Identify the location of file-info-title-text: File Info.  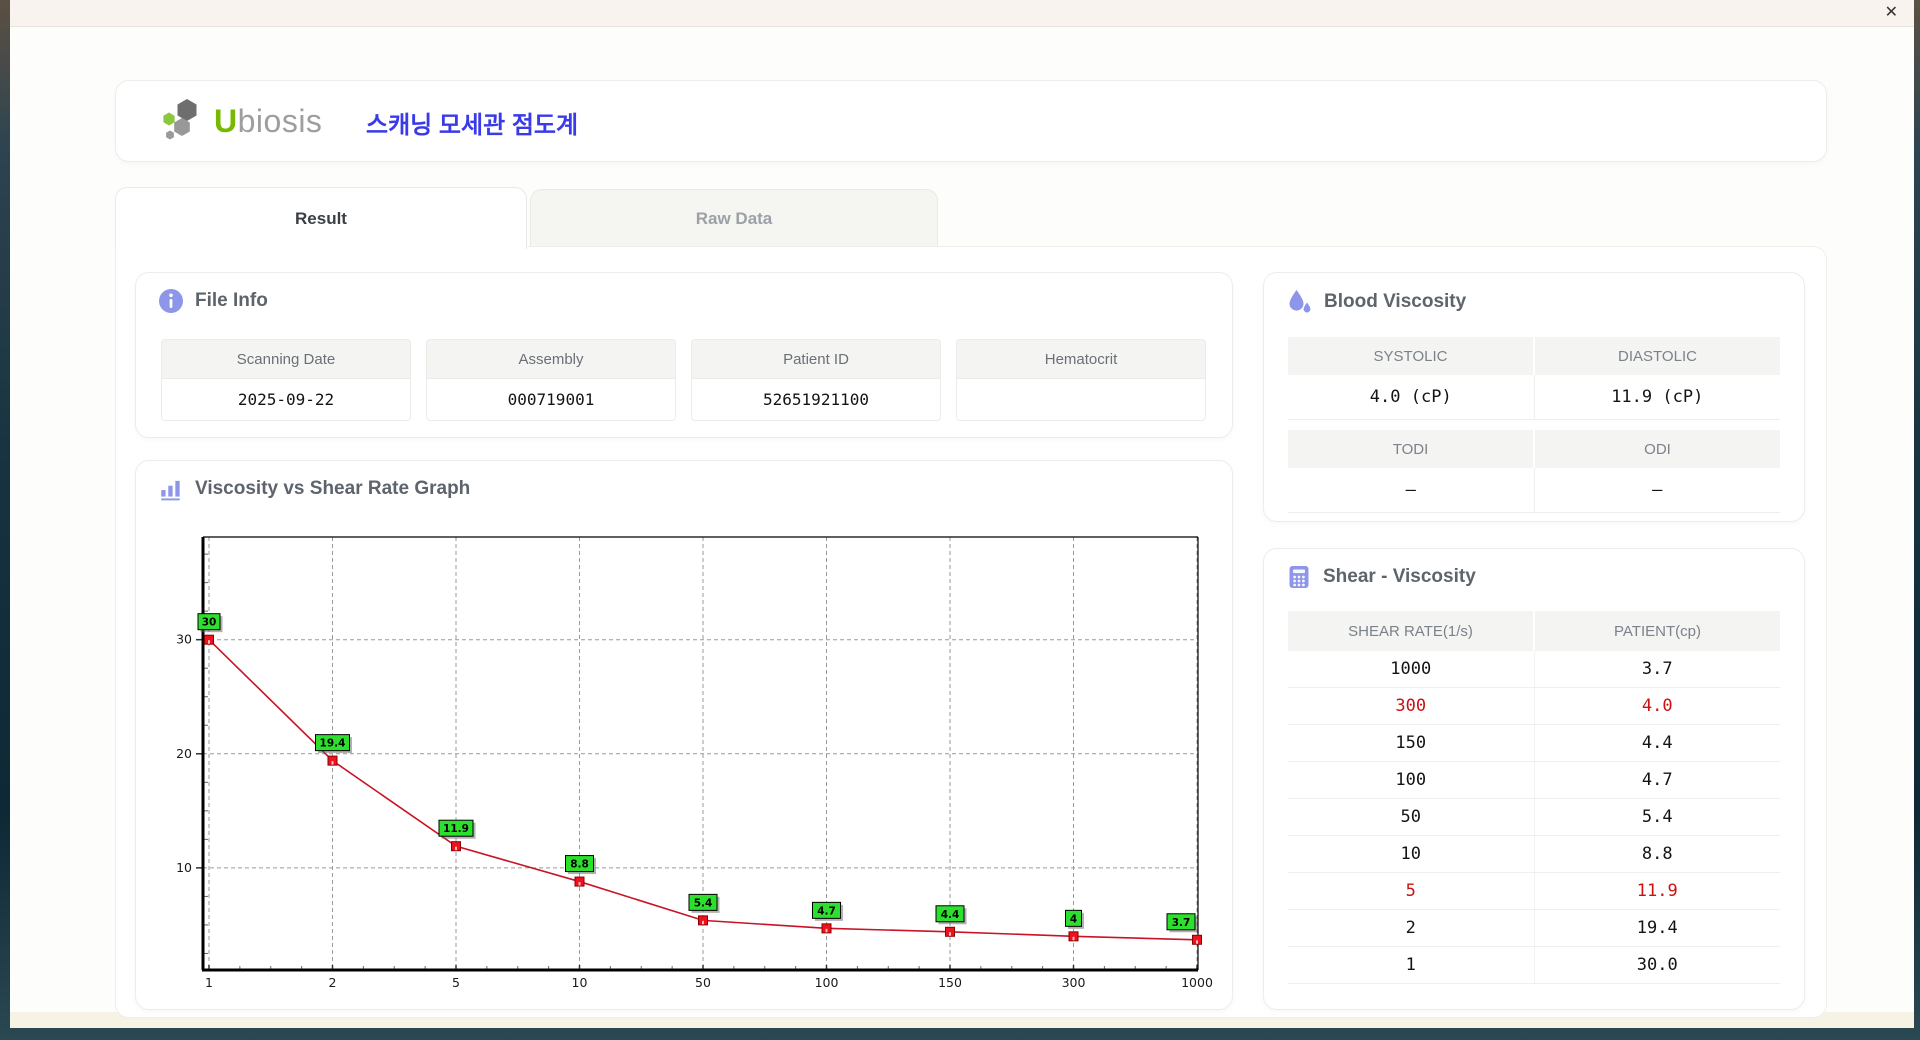
(231, 300).